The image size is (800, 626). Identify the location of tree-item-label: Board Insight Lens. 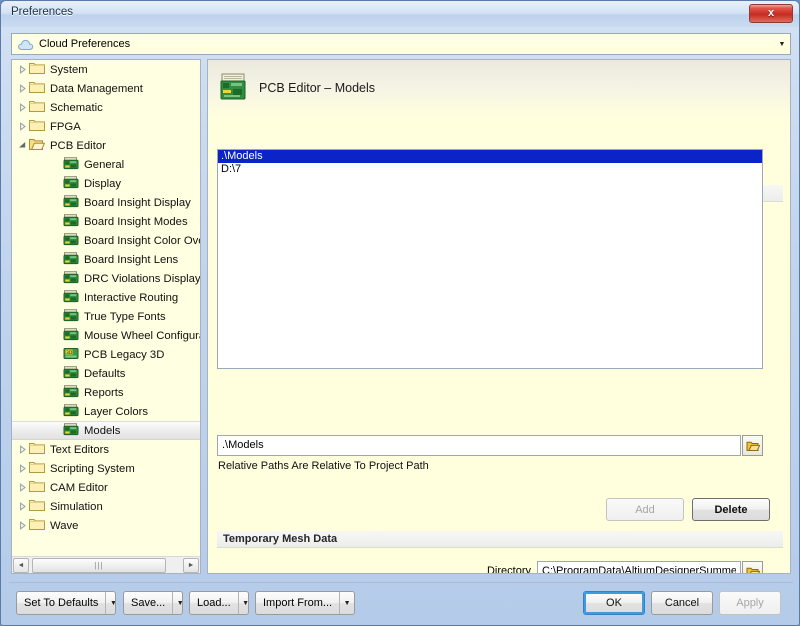
(131, 259).